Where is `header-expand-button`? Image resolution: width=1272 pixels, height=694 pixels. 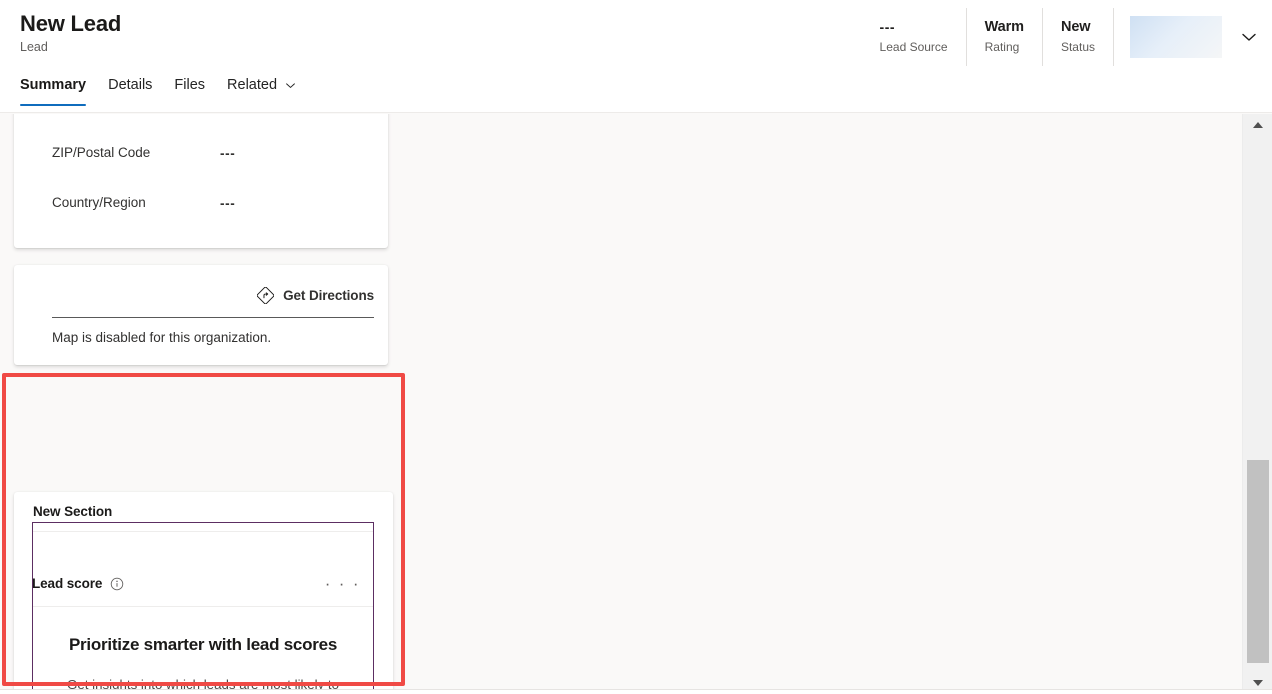 header-expand-button is located at coordinates (1252, 37).